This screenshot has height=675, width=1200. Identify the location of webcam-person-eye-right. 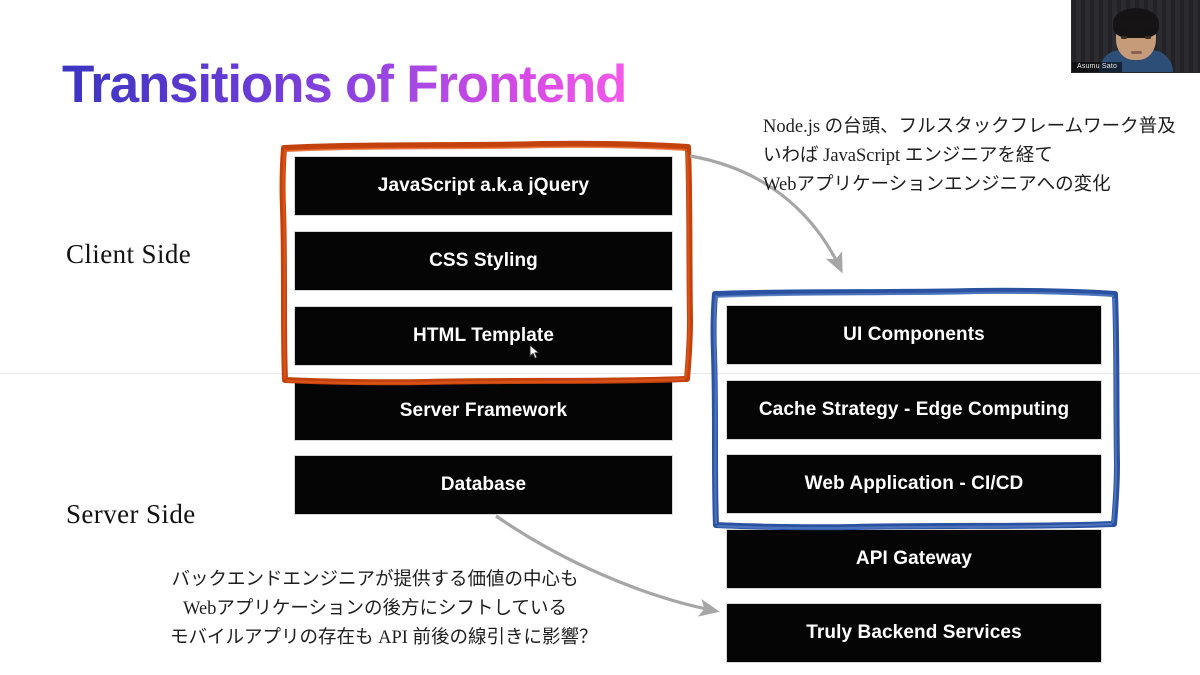
(1148, 37).